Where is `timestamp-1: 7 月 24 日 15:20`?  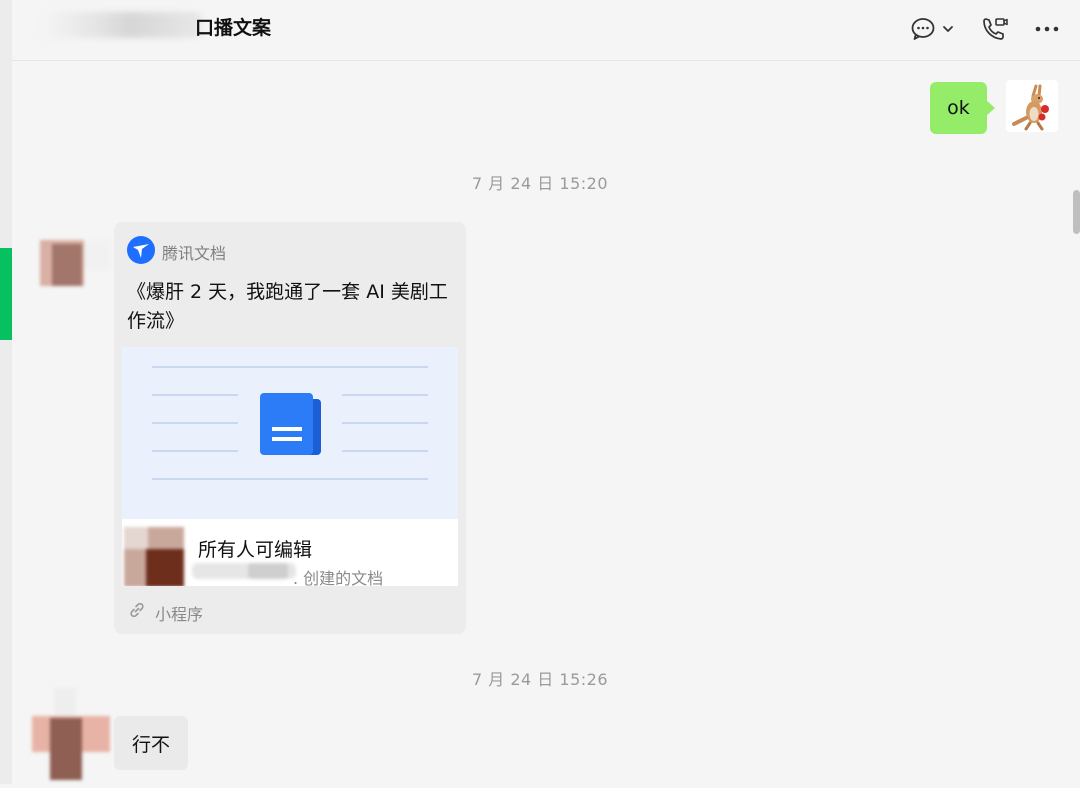
timestamp-1: 7 月 24 日 15:20 is located at coordinates (540, 183).